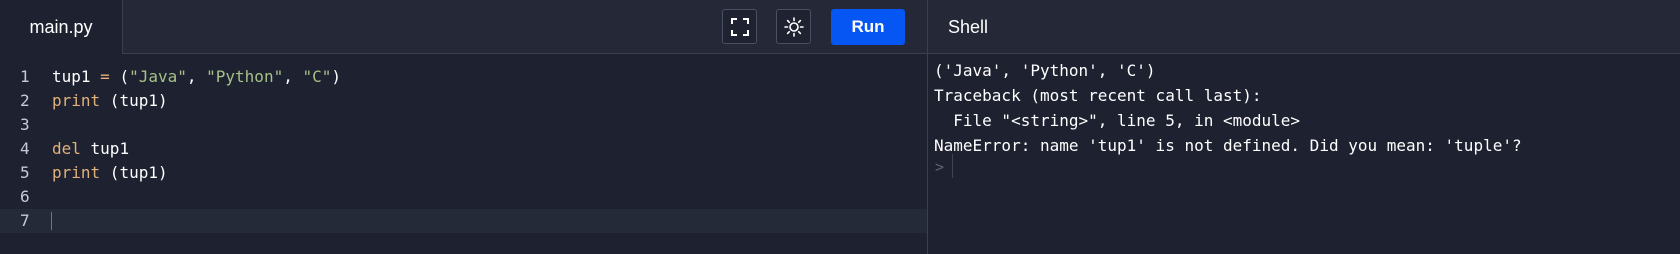  Describe the element at coordinates (940, 167) in the screenshot. I see `shell-prompt: >` at that location.